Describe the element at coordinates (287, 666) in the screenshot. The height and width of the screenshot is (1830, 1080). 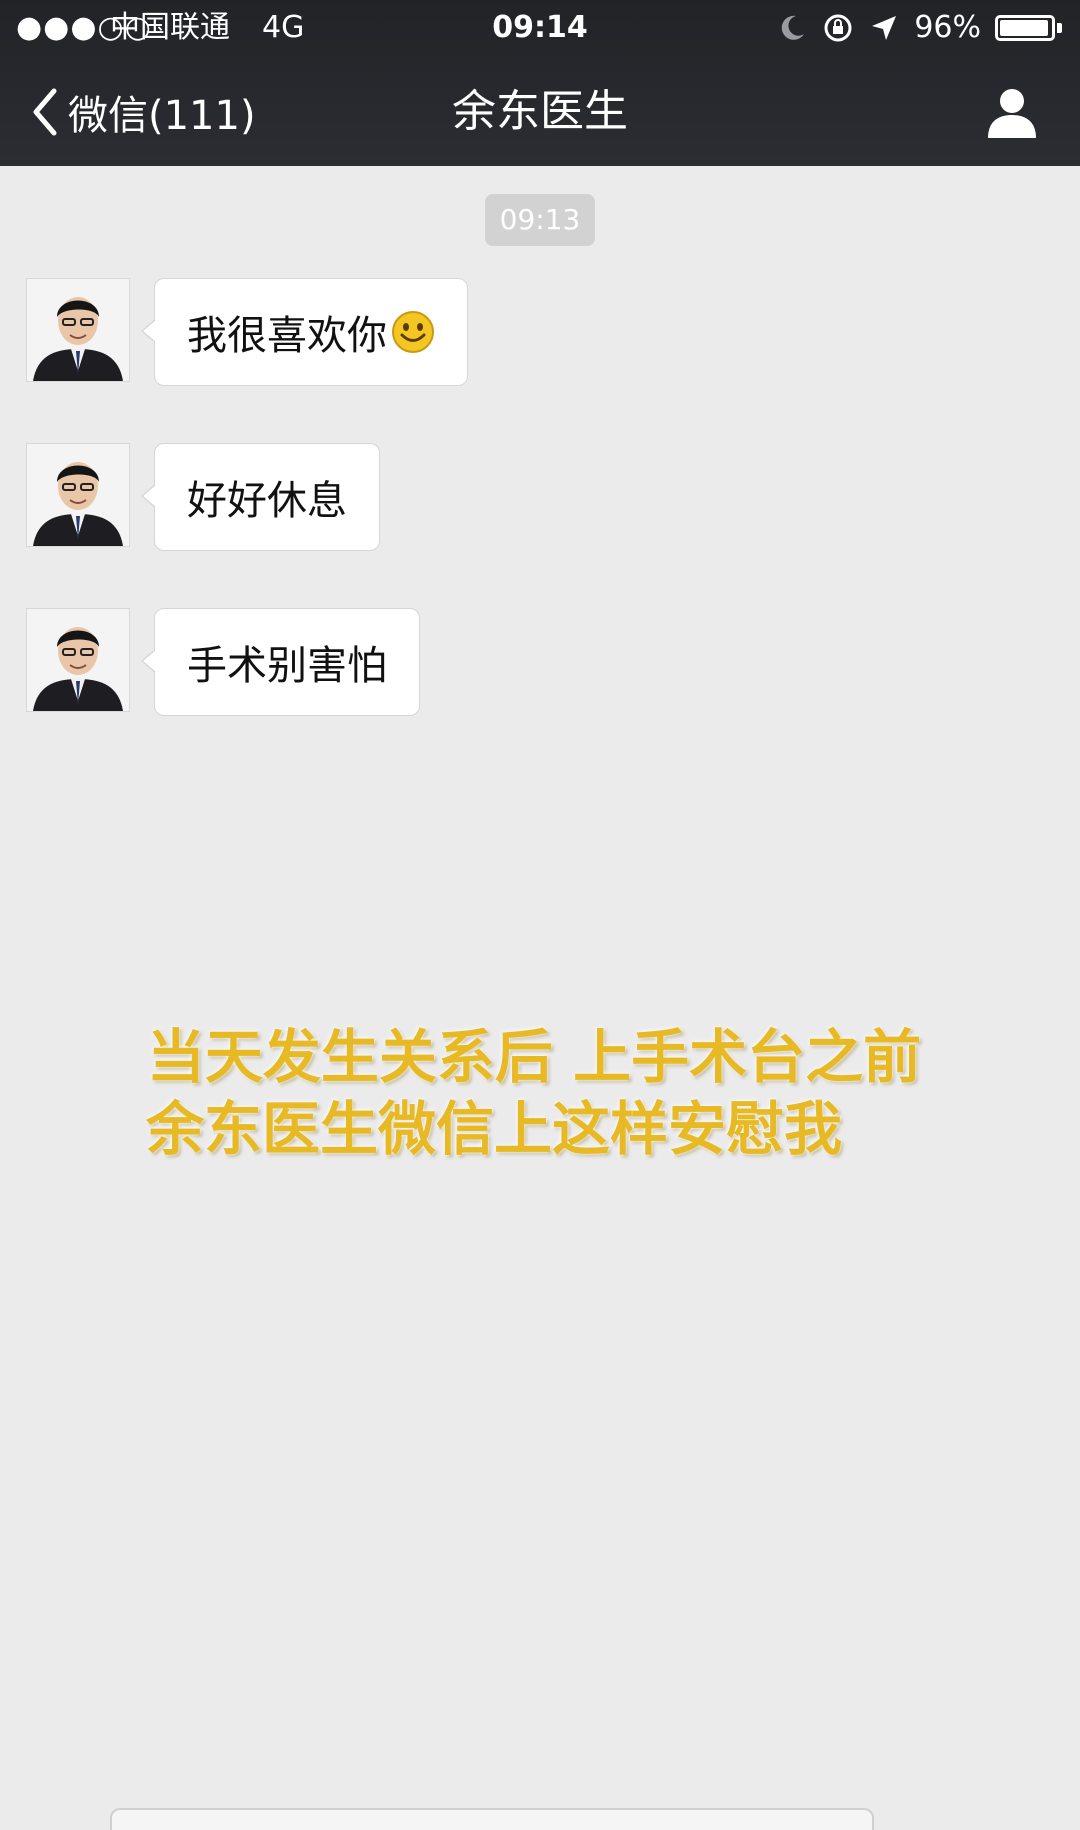
I see `message-text: 手术别害怕` at that location.